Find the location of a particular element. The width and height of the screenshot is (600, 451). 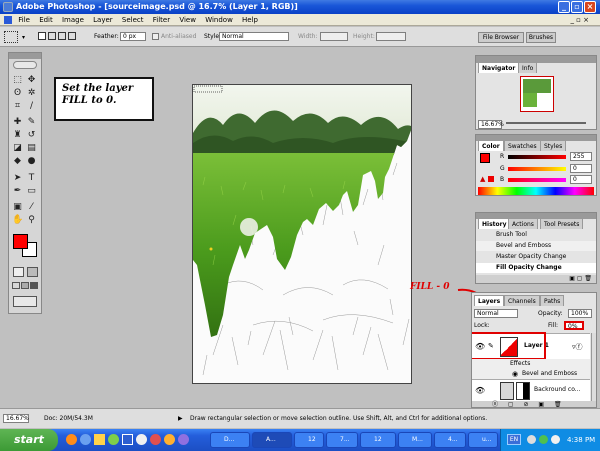

move-icon: ✥ is located at coordinates (31, 80).